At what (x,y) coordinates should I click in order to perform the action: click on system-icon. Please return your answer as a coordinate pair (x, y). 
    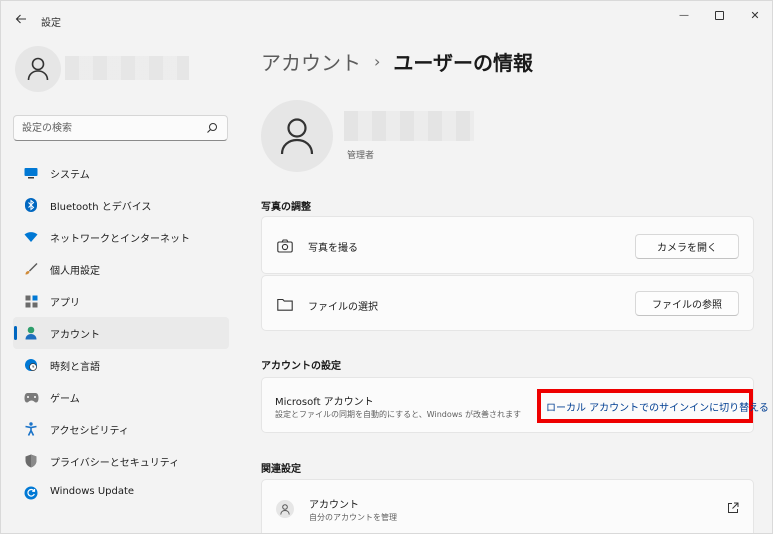
    Looking at the image, I should click on (31, 173).